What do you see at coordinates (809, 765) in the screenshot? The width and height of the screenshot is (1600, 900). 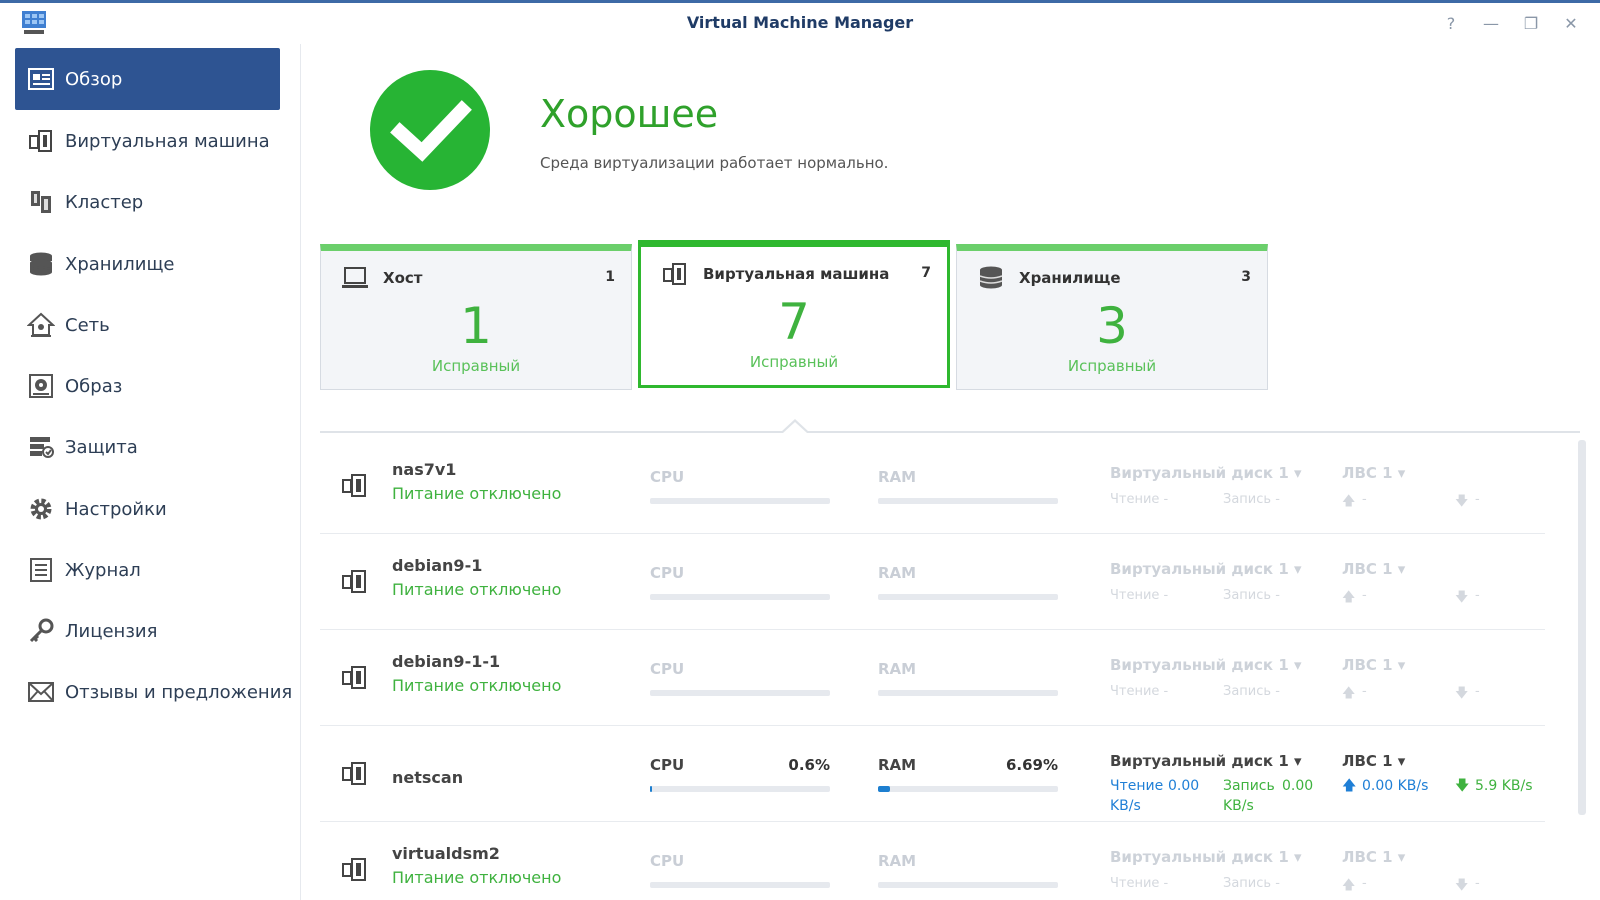 I see `cpu-value: 0.6%` at bounding box center [809, 765].